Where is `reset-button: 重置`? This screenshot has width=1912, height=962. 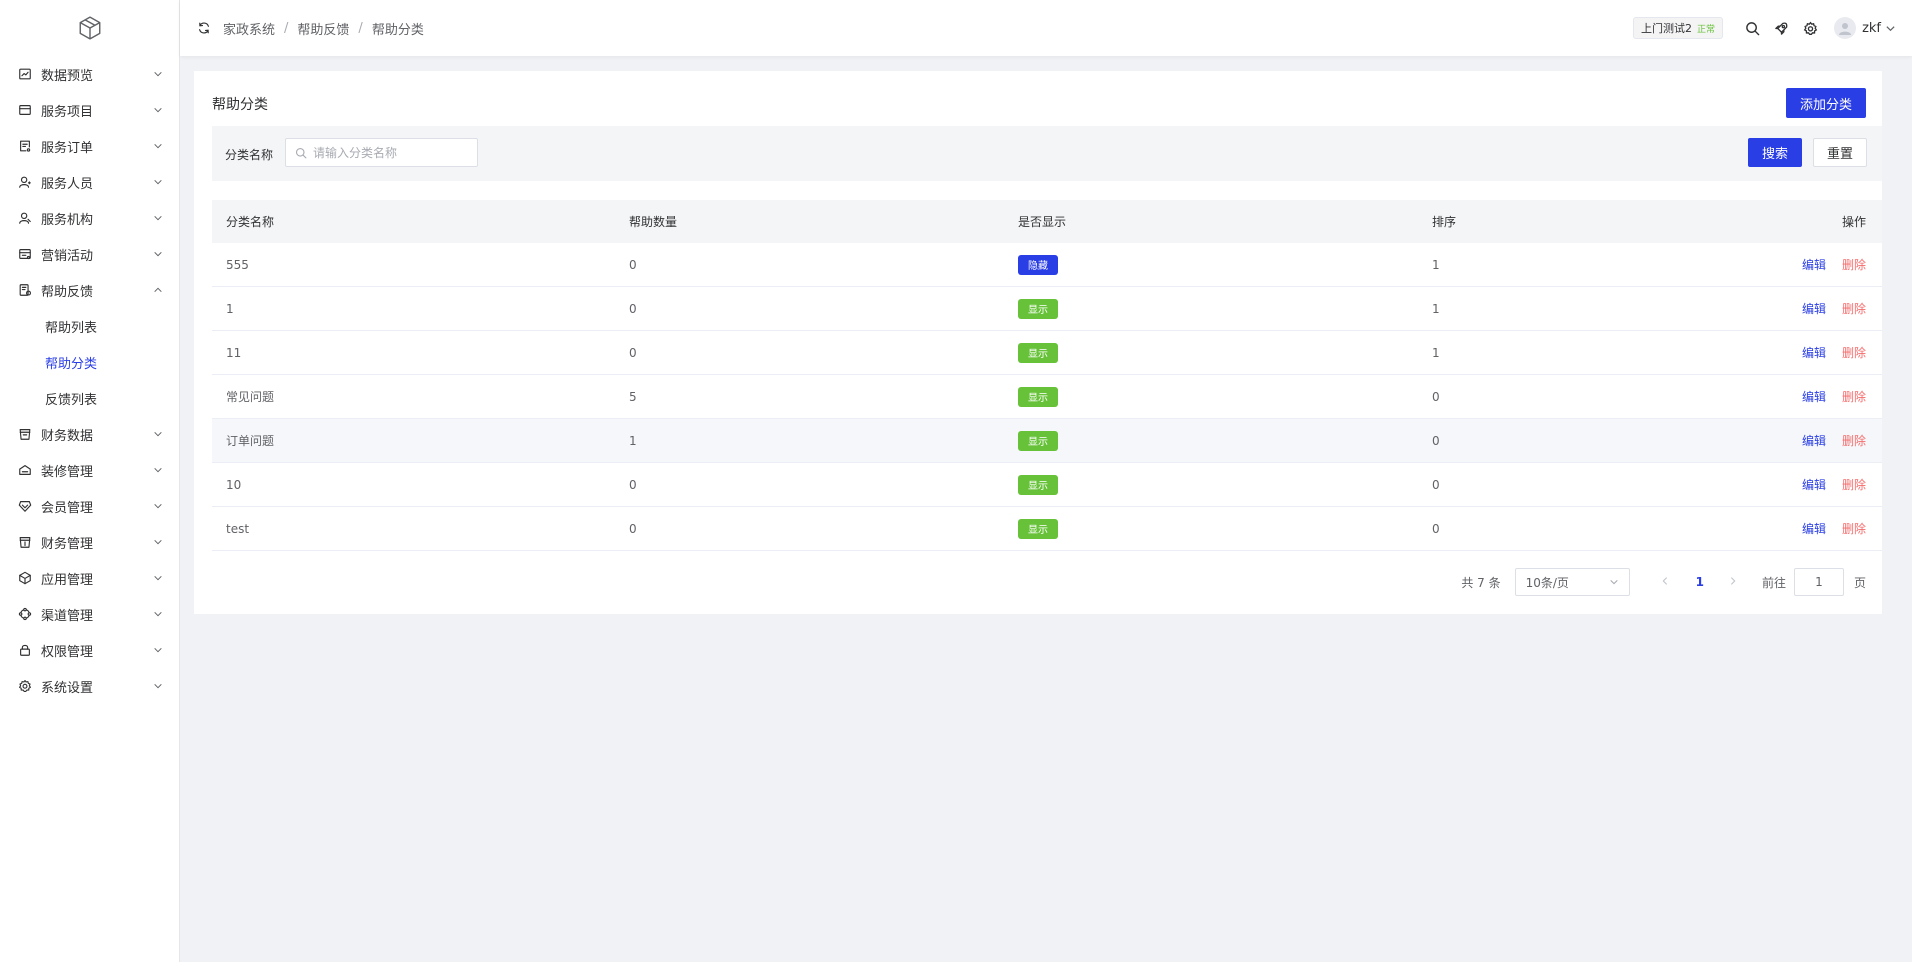 reset-button: 重置 is located at coordinates (1840, 152).